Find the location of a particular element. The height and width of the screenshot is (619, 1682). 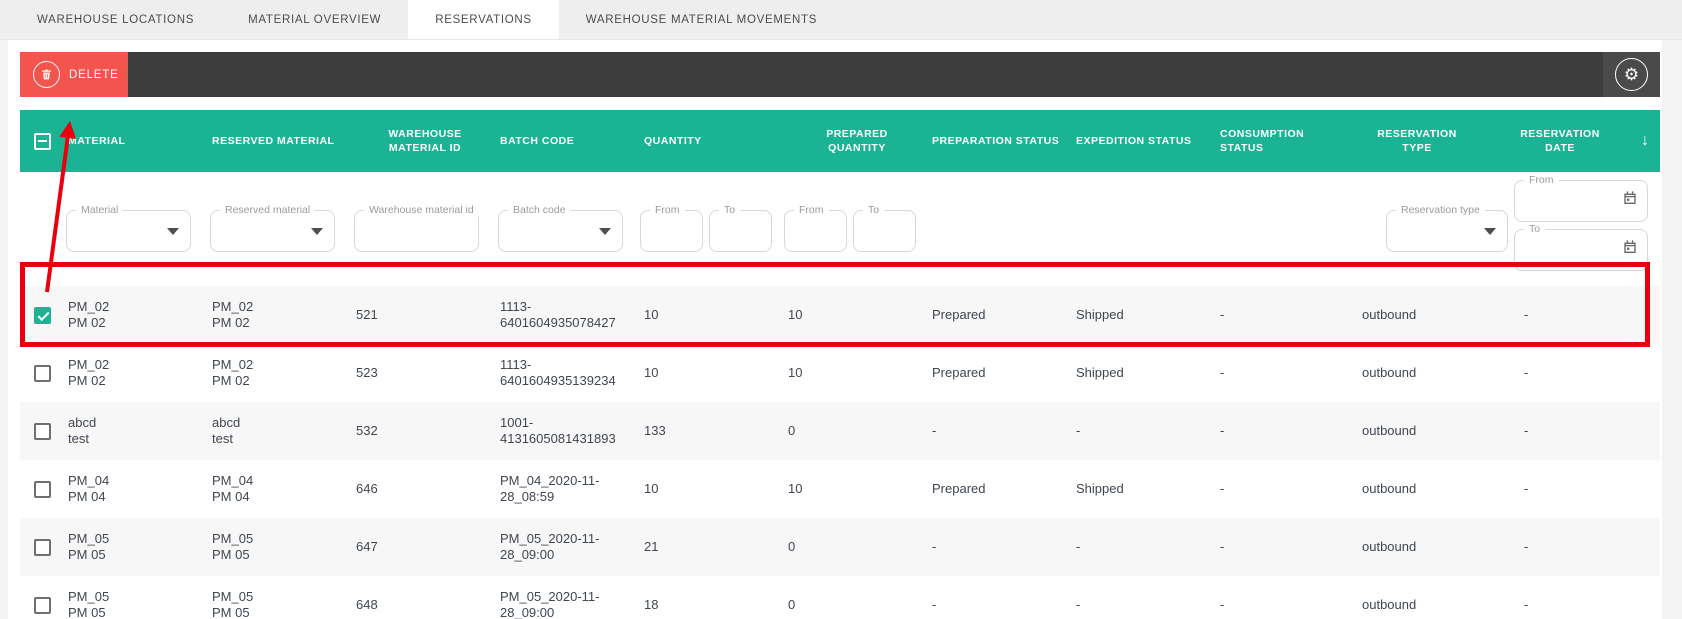

cell-warehouse-material-id: 646 is located at coordinates (367, 488).